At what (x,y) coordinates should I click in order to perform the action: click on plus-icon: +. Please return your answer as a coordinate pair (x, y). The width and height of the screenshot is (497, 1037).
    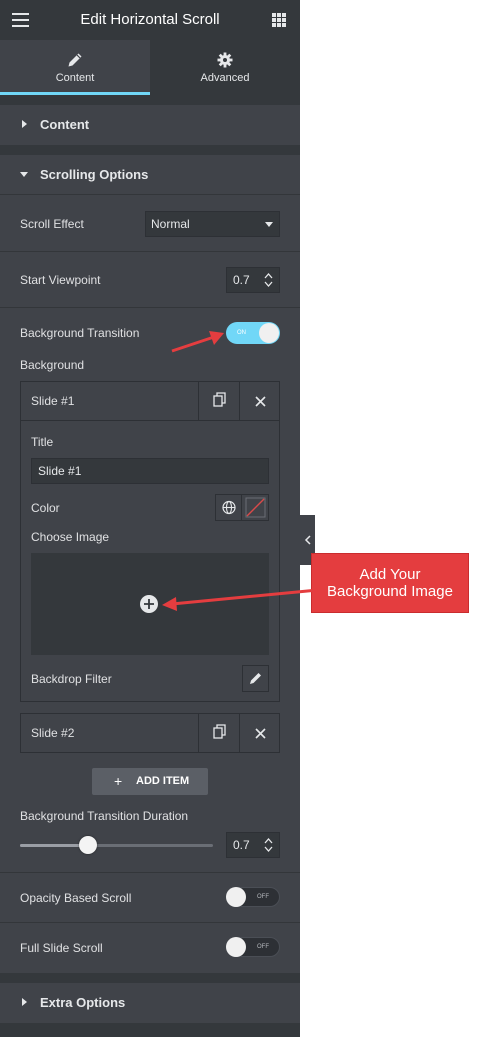
    Looking at the image, I should click on (118, 781).